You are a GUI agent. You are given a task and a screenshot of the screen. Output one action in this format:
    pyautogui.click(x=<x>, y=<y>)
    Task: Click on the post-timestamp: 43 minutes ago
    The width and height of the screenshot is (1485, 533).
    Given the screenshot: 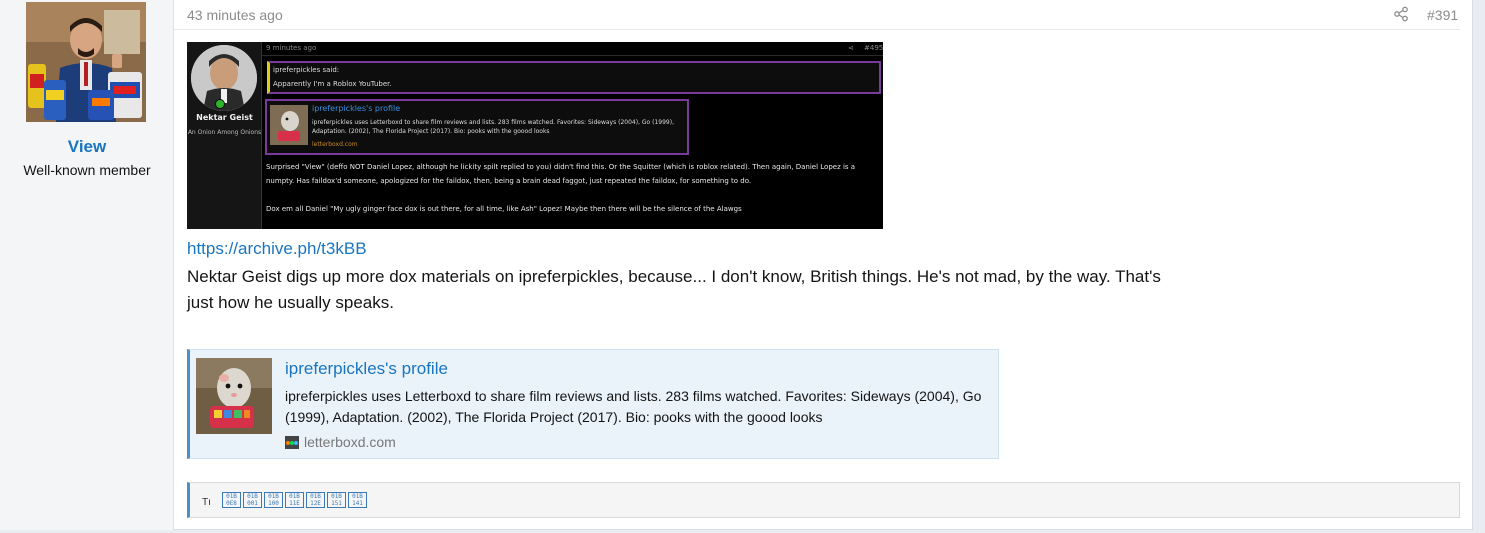 What is the action you would take?
    pyautogui.click(x=235, y=15)
    